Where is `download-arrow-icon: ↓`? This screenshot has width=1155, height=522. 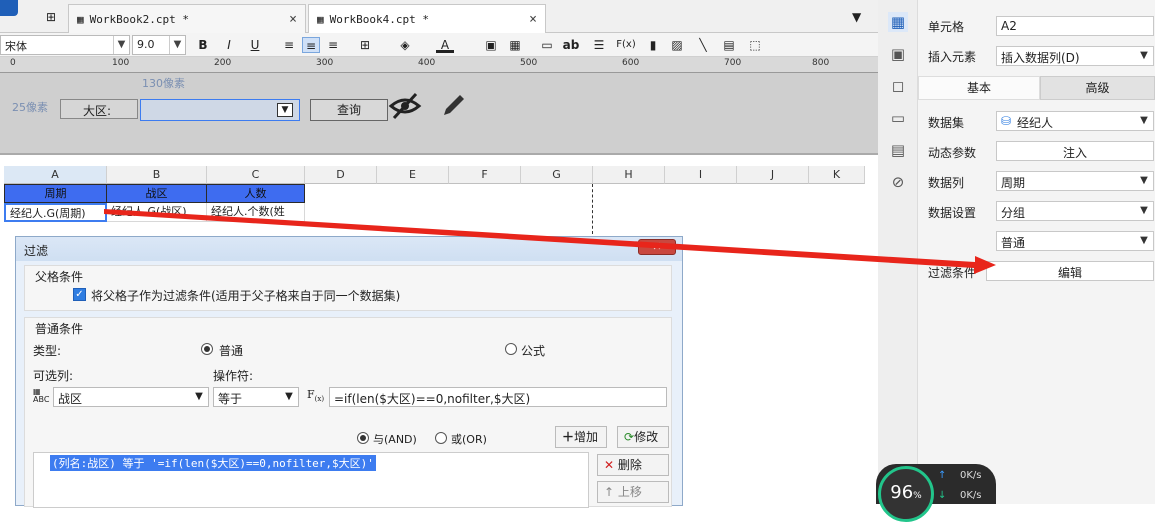
download-arrow-icon: ↓ is located at coordinates (942, 495).